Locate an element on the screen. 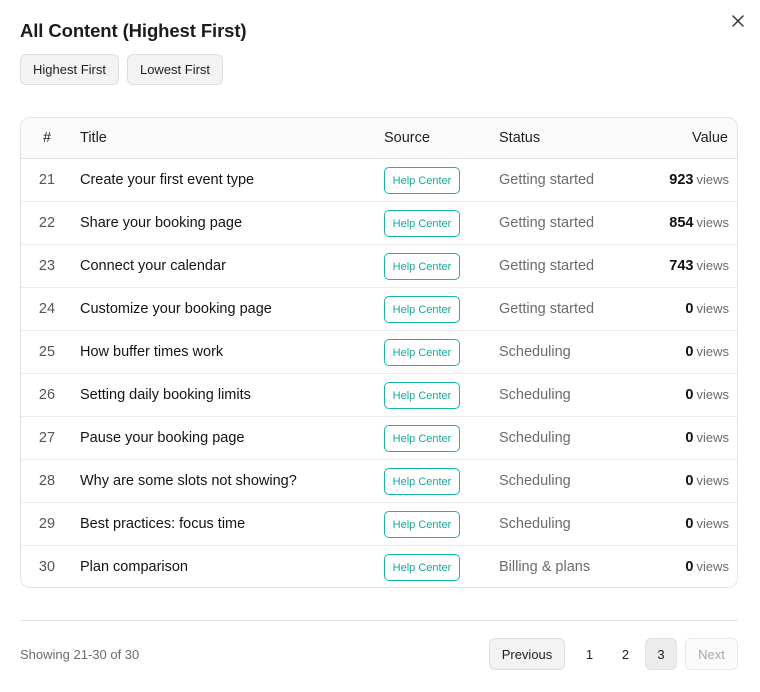 The height and width of the screenshot is (692, 760). row-title: Customize your booking page is located at coordinates (176, 309).